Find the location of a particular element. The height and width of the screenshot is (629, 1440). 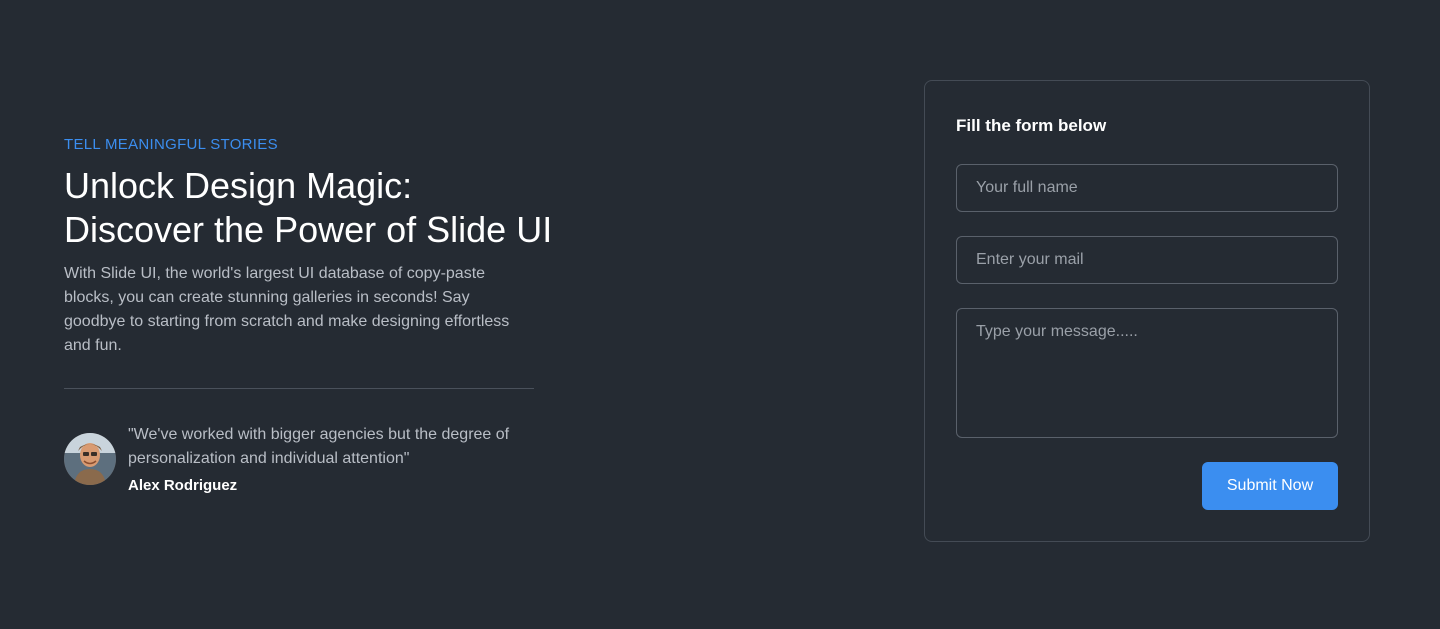

submit-button: Submit Now is located at coordinates (1270, 486).